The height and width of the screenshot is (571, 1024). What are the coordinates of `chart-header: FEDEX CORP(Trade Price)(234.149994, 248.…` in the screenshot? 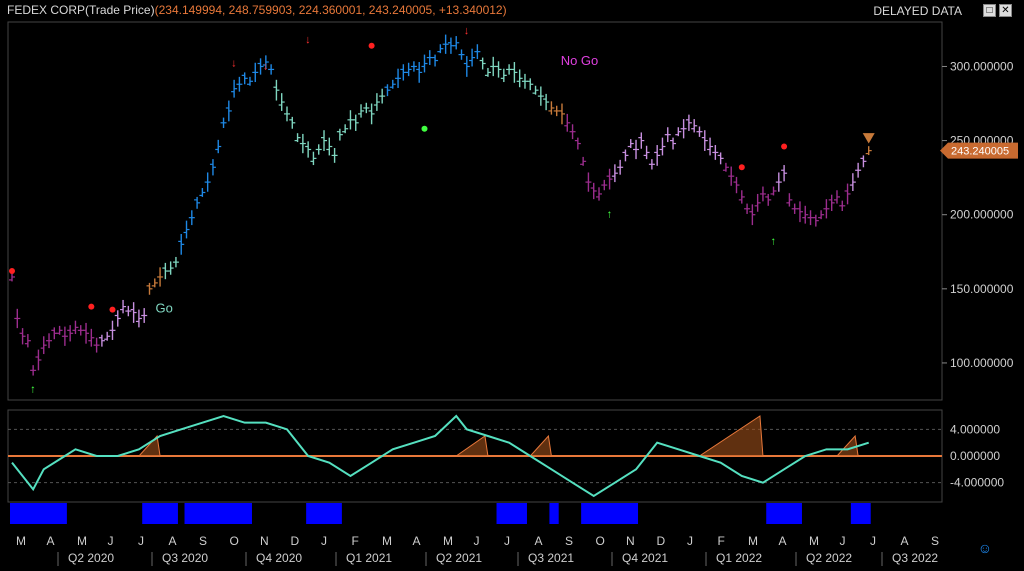 It's located at (257, 10).